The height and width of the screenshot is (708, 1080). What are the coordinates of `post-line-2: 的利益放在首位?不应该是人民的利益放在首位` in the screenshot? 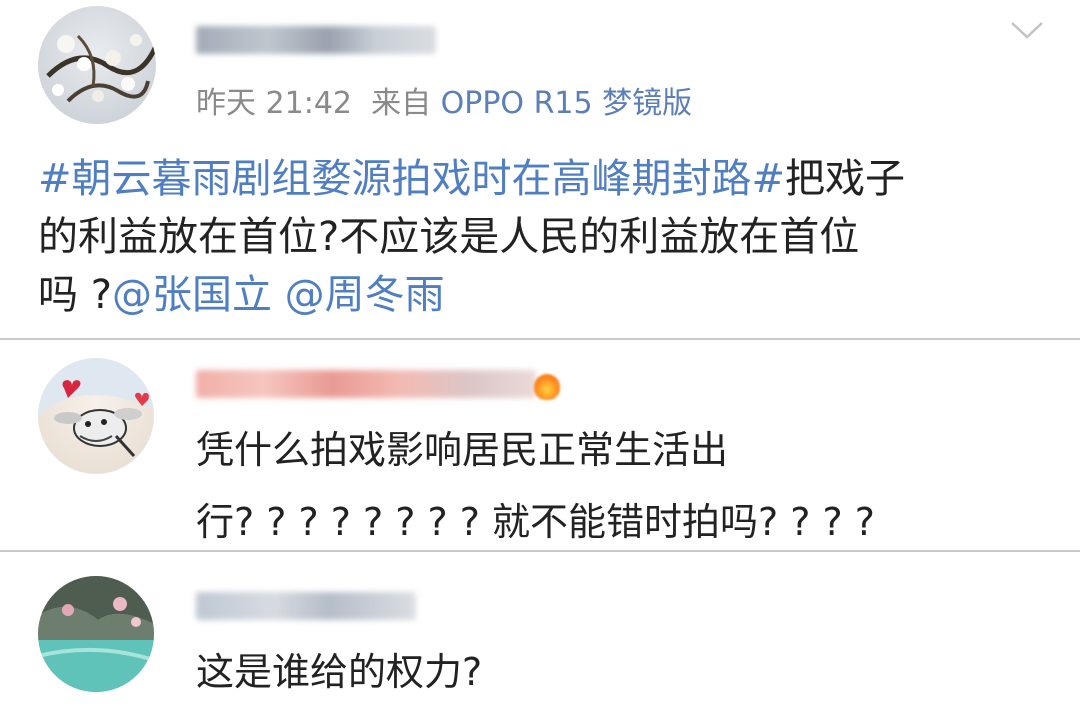 It's located at (449, 237).